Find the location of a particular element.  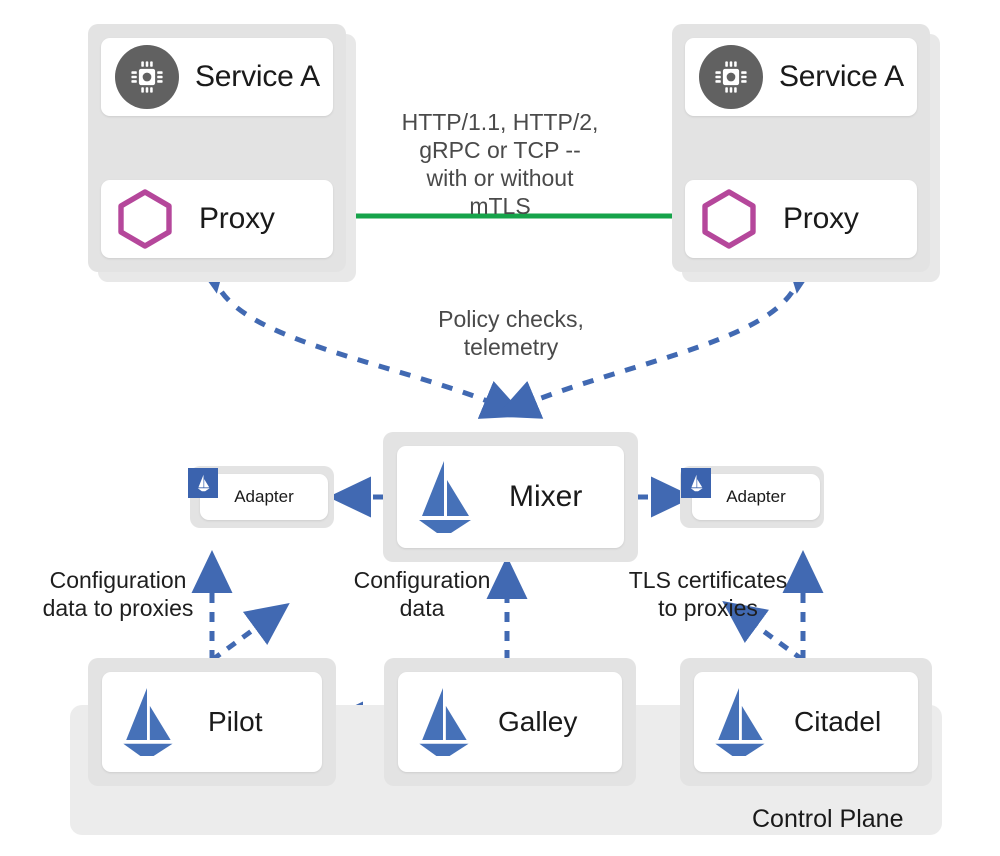

pilot-card: Pilot is located at coordinates (212, 722).